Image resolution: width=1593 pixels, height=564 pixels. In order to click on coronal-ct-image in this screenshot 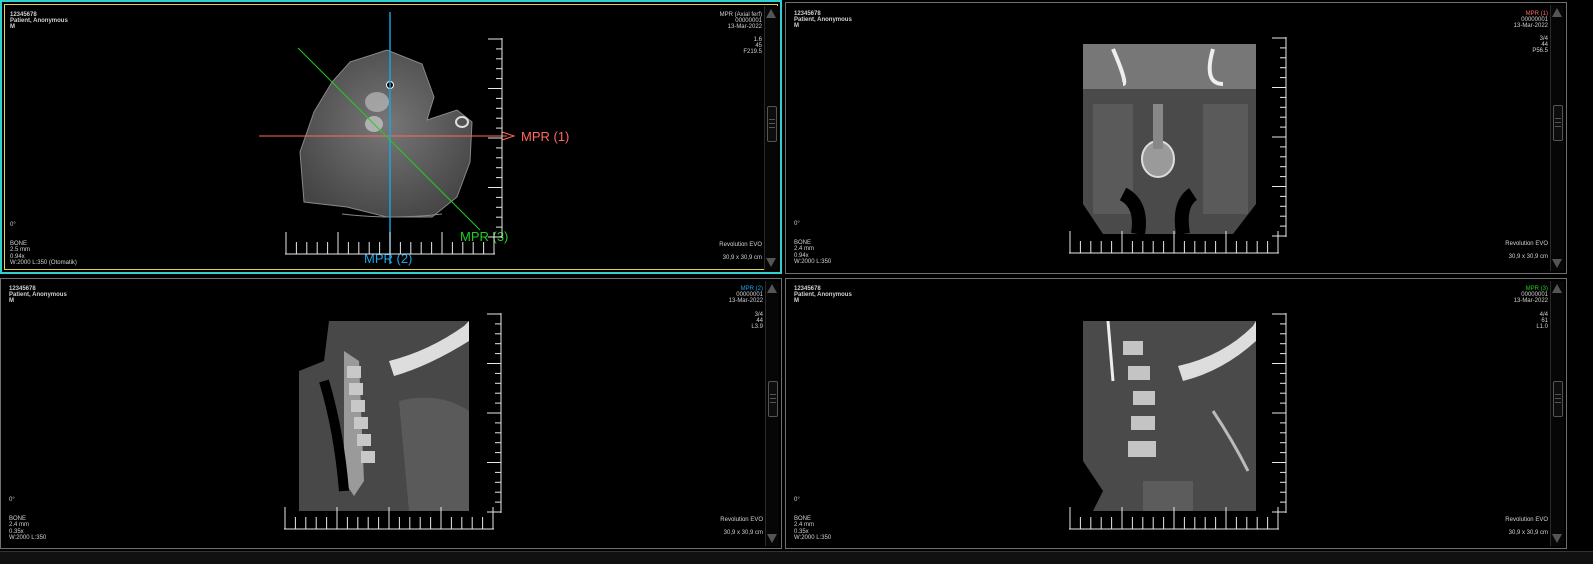, I will do `click(1169, 139)`.